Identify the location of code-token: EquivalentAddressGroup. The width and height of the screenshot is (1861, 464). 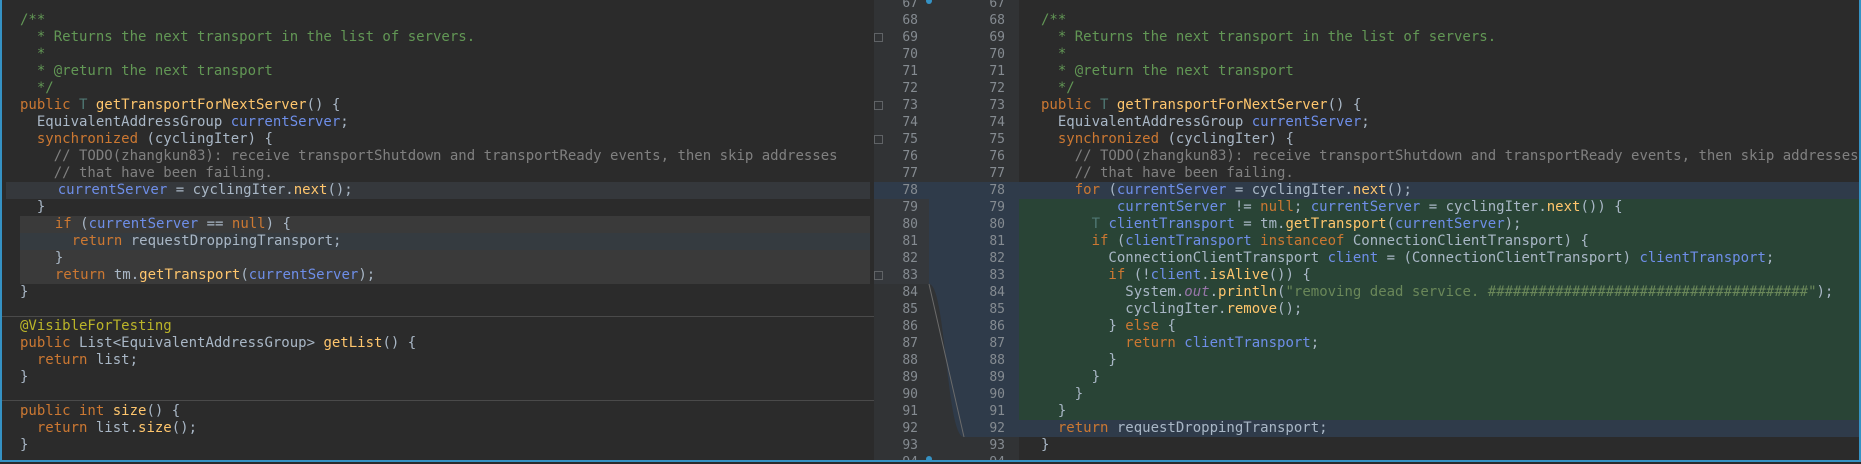
(125, 122).